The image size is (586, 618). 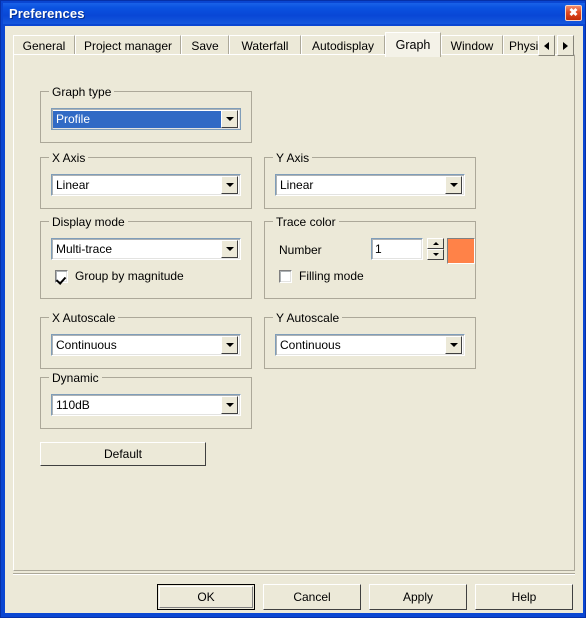 I want to click on group-x-autoscale: X Autoscale Continuous, so click(x=146, y=340).